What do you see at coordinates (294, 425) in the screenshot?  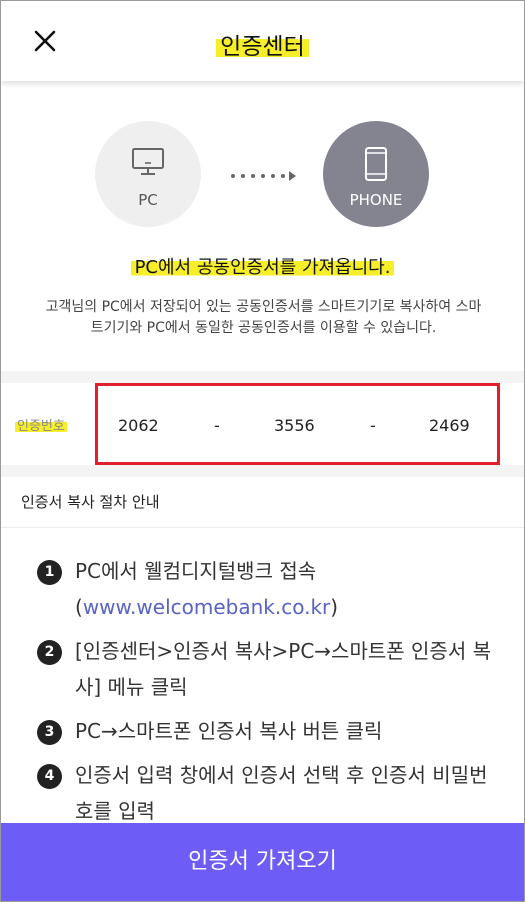 I see `auth-code-part-2: 3556` at bounding box center [294, 425].